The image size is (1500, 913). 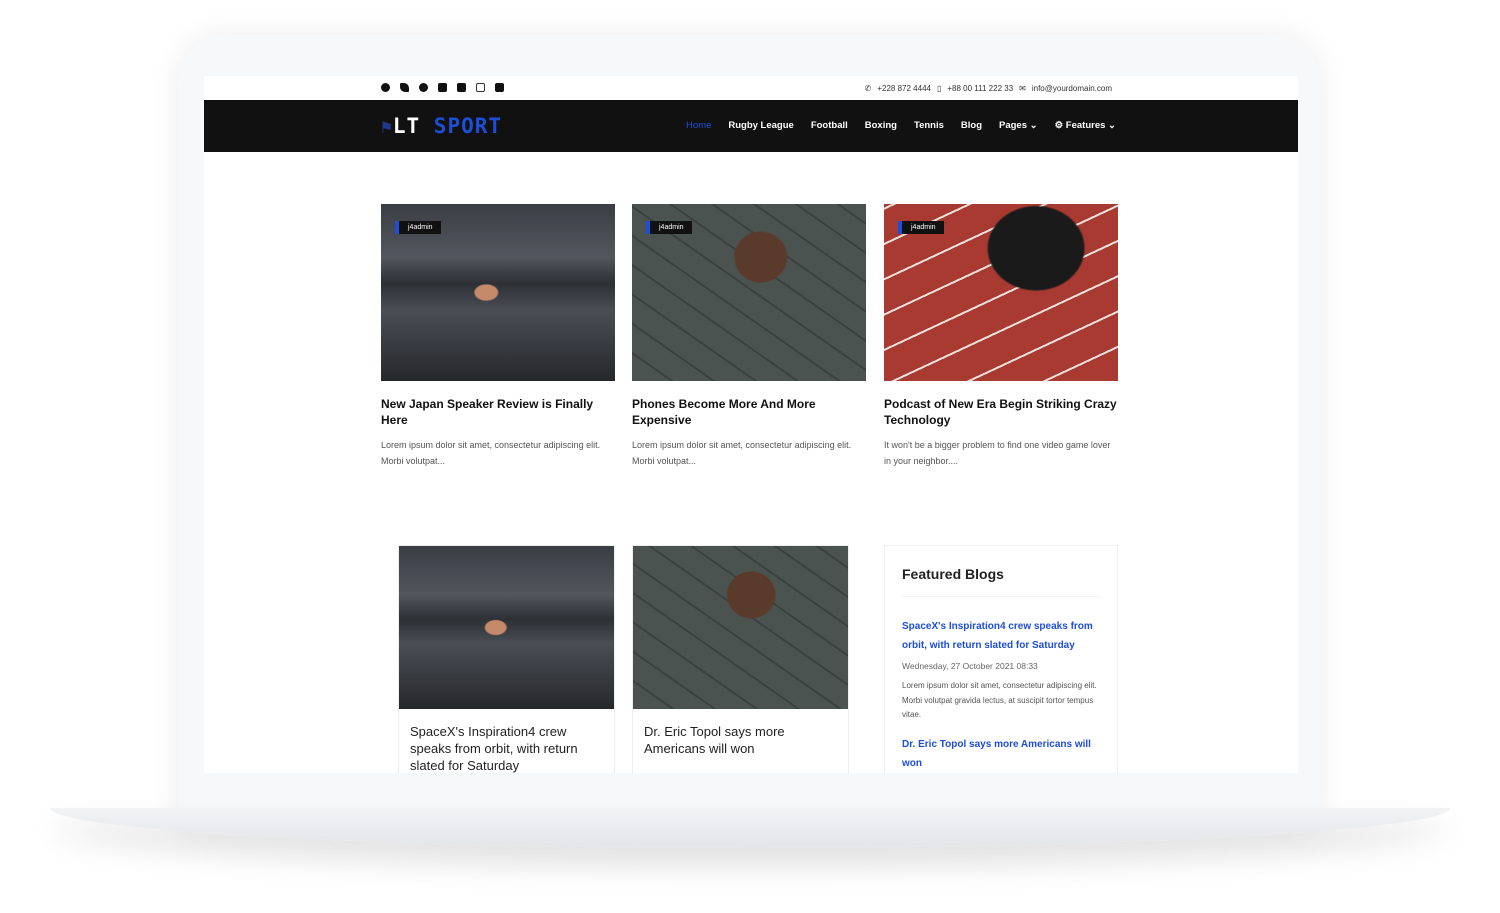 What do you see at coordinates (480, 87) in the screenshot?
I see `instagram-icon` at bounding box center [480, 87].